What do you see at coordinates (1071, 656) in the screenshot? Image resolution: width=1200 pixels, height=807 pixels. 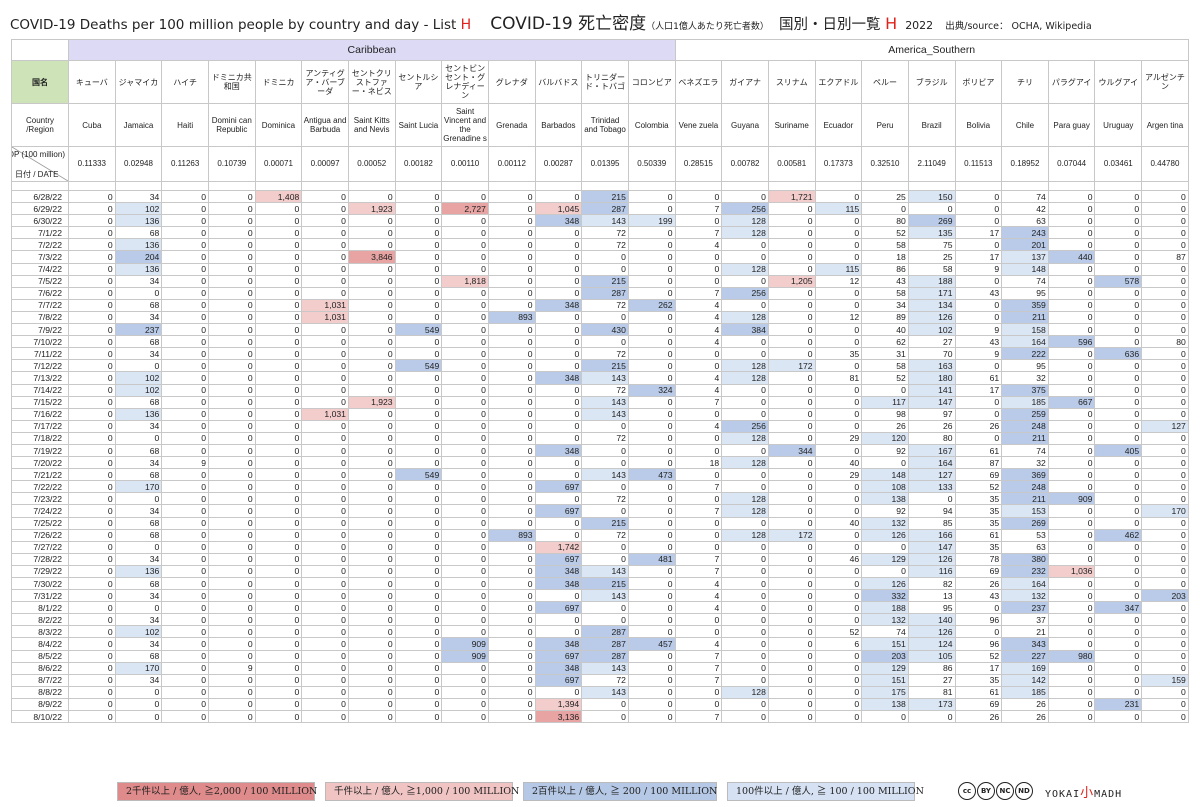 I see `death-density-cell: 980` at bounding box center [1071, 656].